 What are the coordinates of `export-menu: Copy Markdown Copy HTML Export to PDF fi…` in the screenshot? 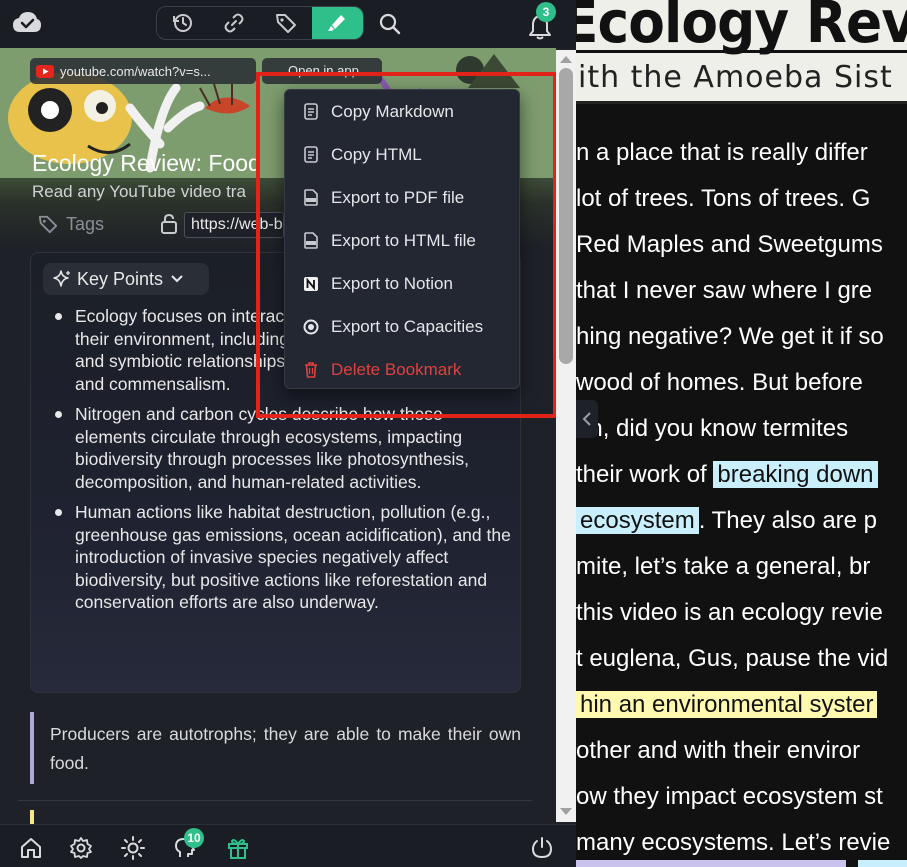 It's located at (402, 239).